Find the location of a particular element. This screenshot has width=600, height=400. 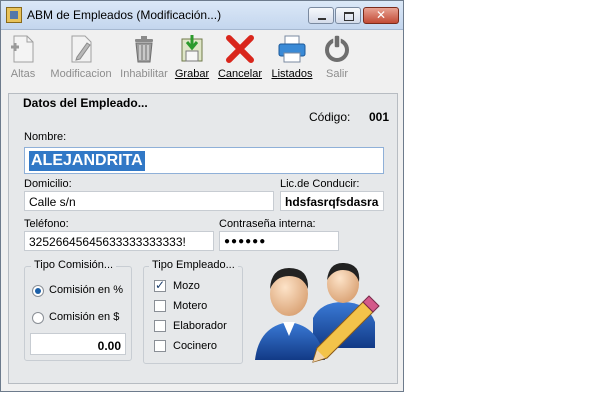

telefono-value: 32526645645633333333333! is located at coordinates (107, 242).